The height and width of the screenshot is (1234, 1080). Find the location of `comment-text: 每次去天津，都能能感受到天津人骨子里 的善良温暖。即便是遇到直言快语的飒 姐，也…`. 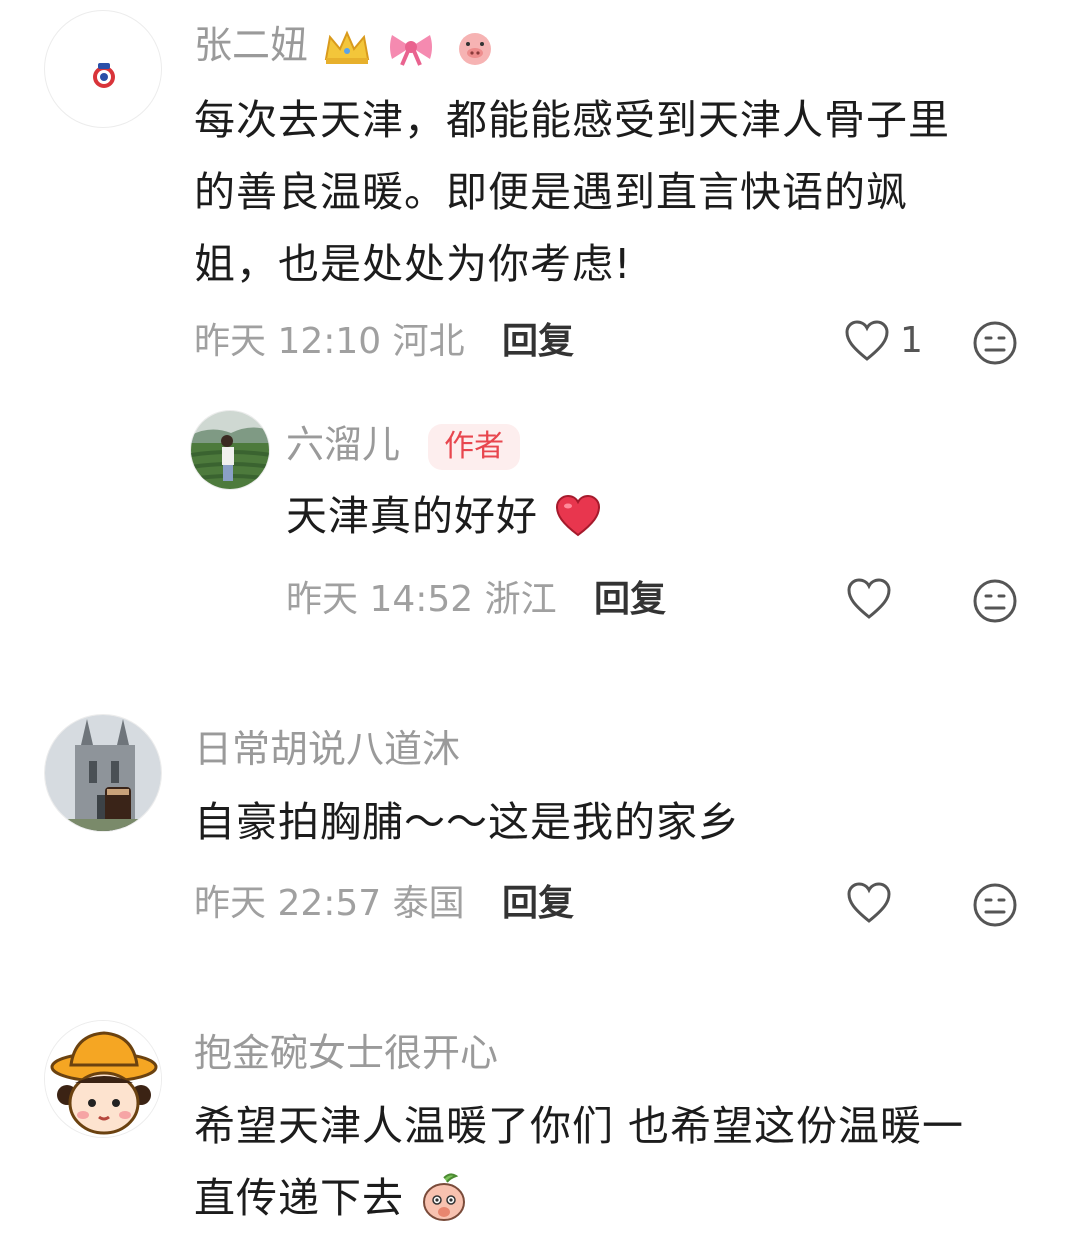

comment-text: 每次去天津，都能能感受到天津人骨子里 的善良温暖。即便是遇到直言快语的飒 姐，也… is located at coordinates (572, 192).